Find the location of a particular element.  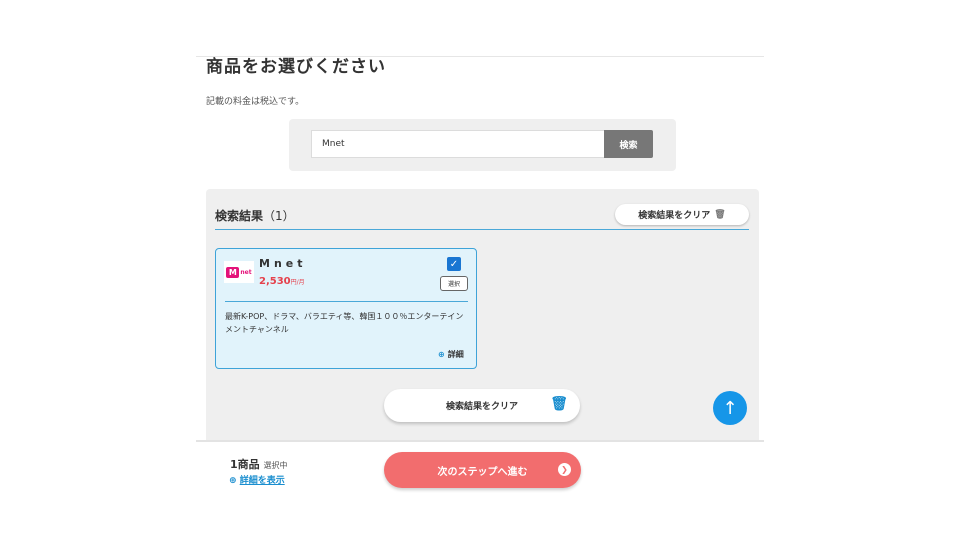

clear-results-top-label: 検索結果をクリア is located at coordinates (674, 216).